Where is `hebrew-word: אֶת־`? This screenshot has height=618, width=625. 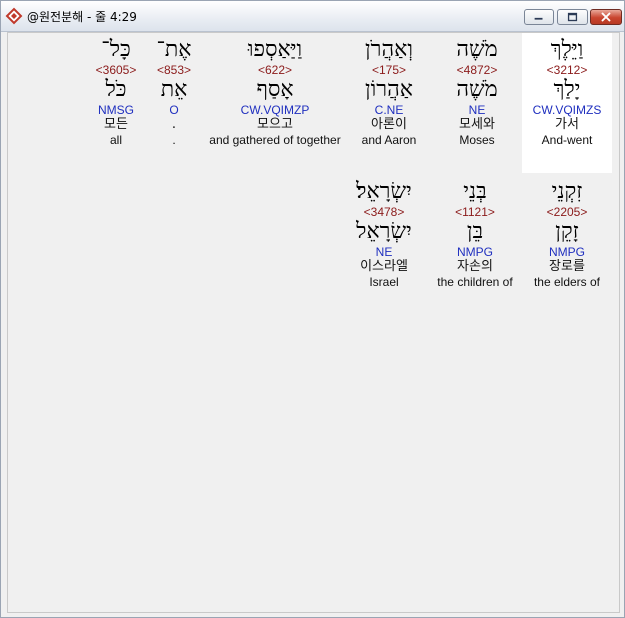 hebrew-word: אֶת־ is located at coordinates (174, 49).